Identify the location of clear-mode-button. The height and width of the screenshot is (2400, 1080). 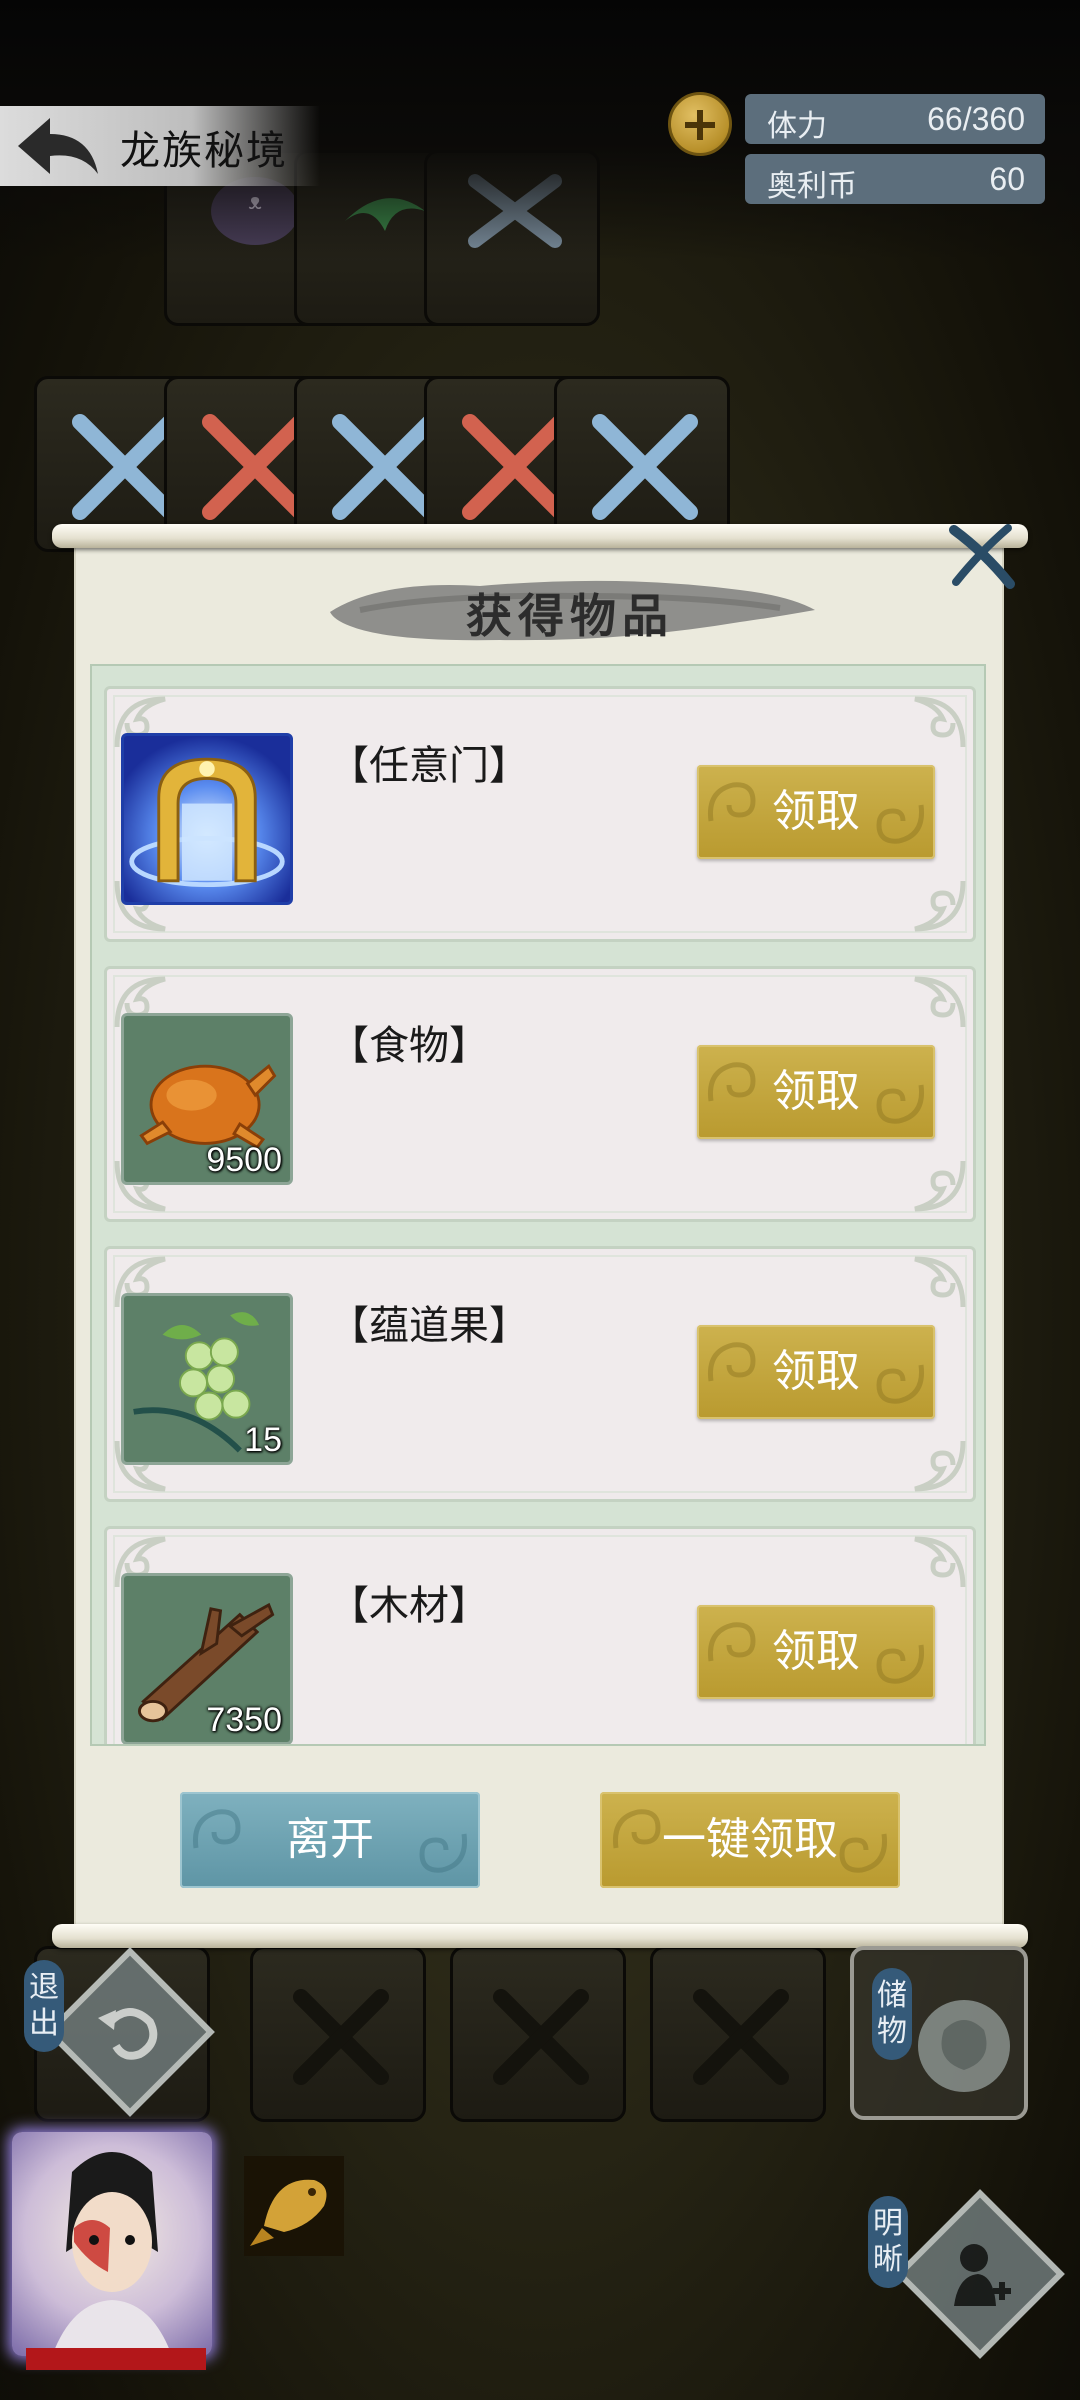
(980, 2274).